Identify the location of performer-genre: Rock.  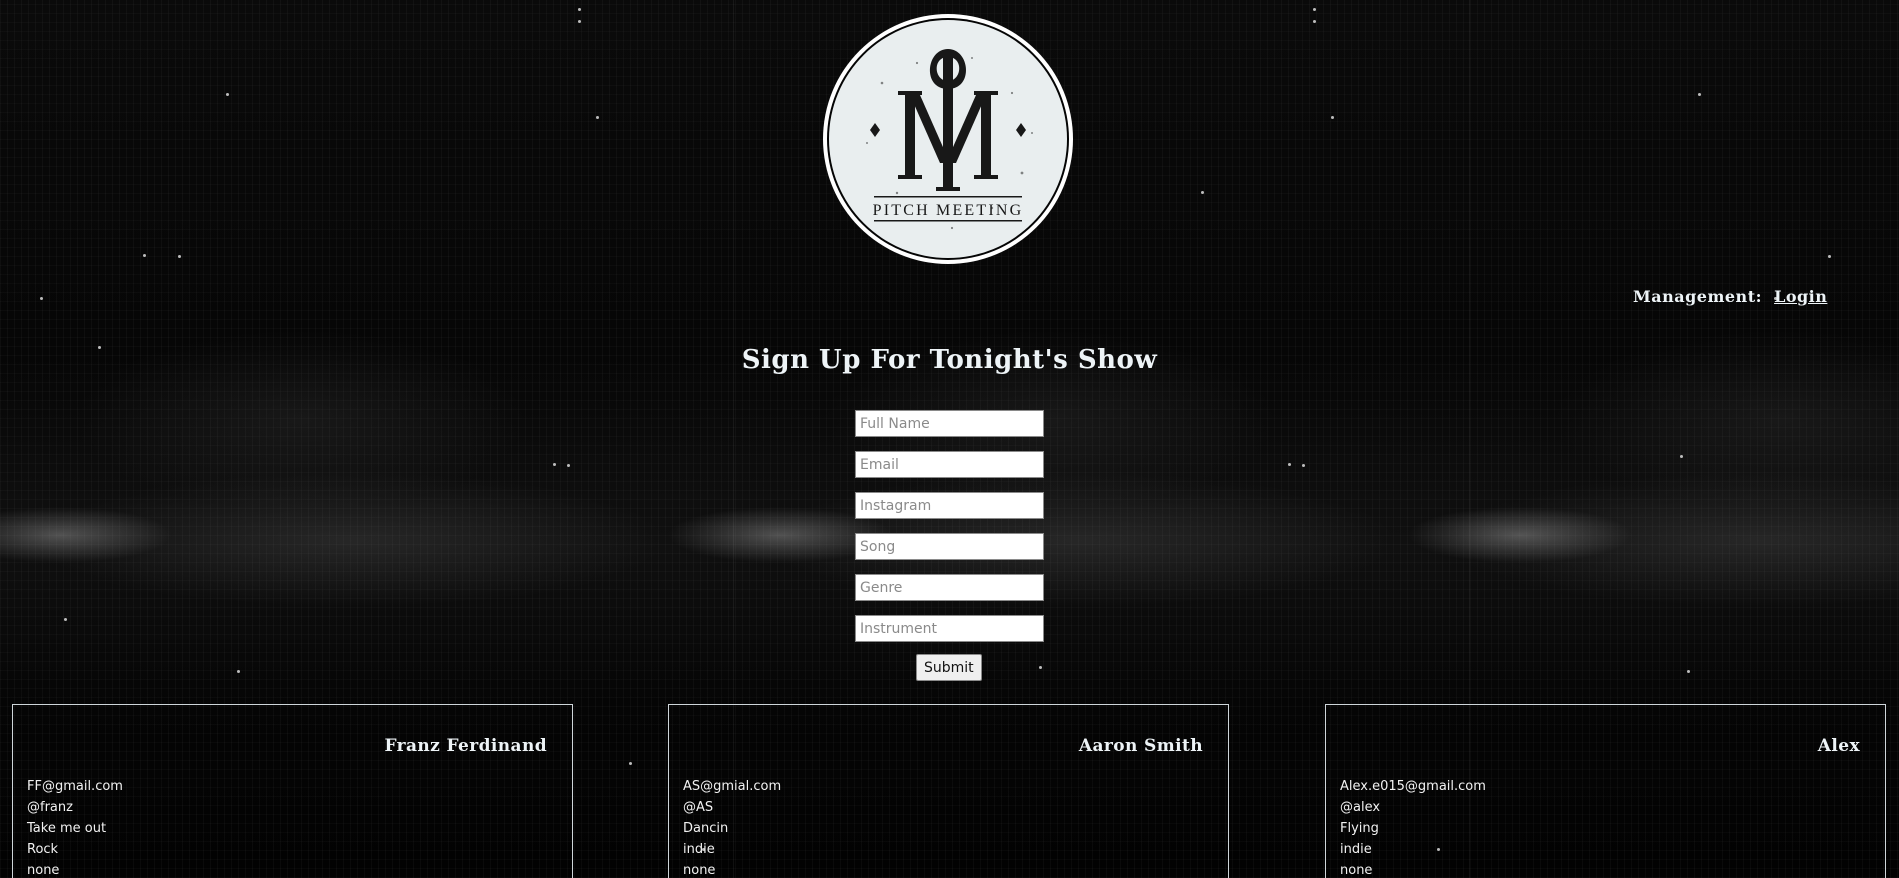
(43, 849).